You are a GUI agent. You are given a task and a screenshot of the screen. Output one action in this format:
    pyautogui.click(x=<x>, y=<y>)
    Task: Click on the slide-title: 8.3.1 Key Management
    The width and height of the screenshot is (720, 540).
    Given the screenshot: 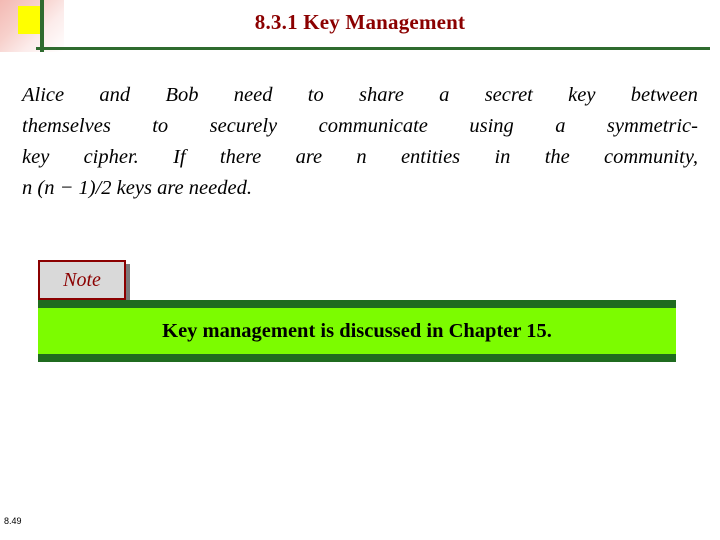 What is the action you would take?
    pyautogui.click(x=360, y=22)
    